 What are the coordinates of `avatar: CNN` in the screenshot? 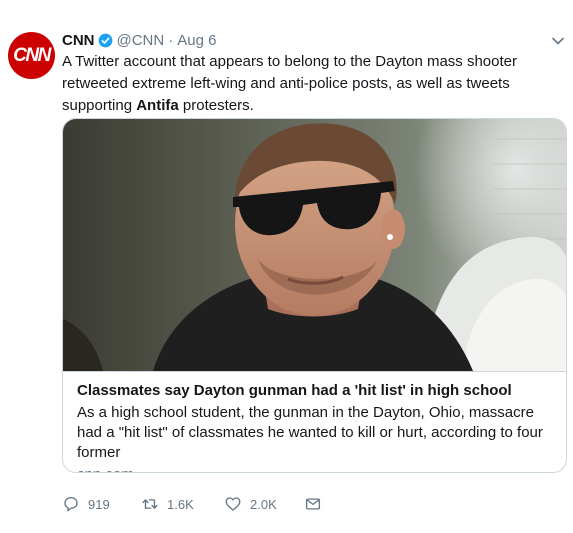 It's located at (31, 55).